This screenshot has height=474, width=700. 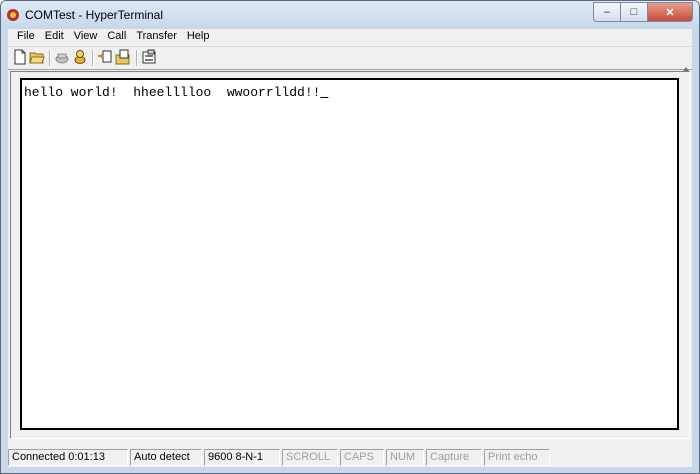 What do you see at coordinates (62, 57) in the screenshot?
I see `disconnect-icon` at bounding box center [62, 57].